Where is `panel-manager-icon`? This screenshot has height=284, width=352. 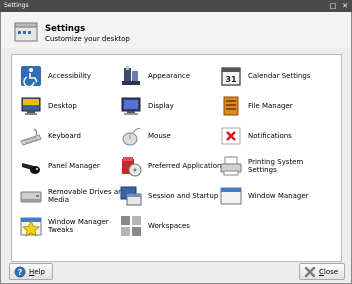 panel-manager-icon is located at coordinates (31, 168).